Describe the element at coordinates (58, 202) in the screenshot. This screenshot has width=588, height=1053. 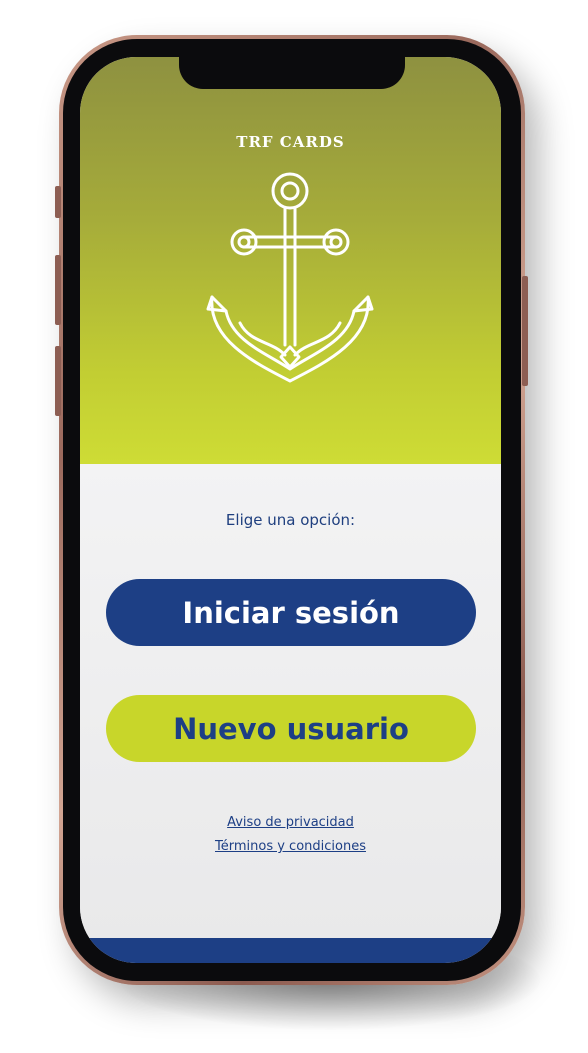
I see `side-button-mute` at that location.